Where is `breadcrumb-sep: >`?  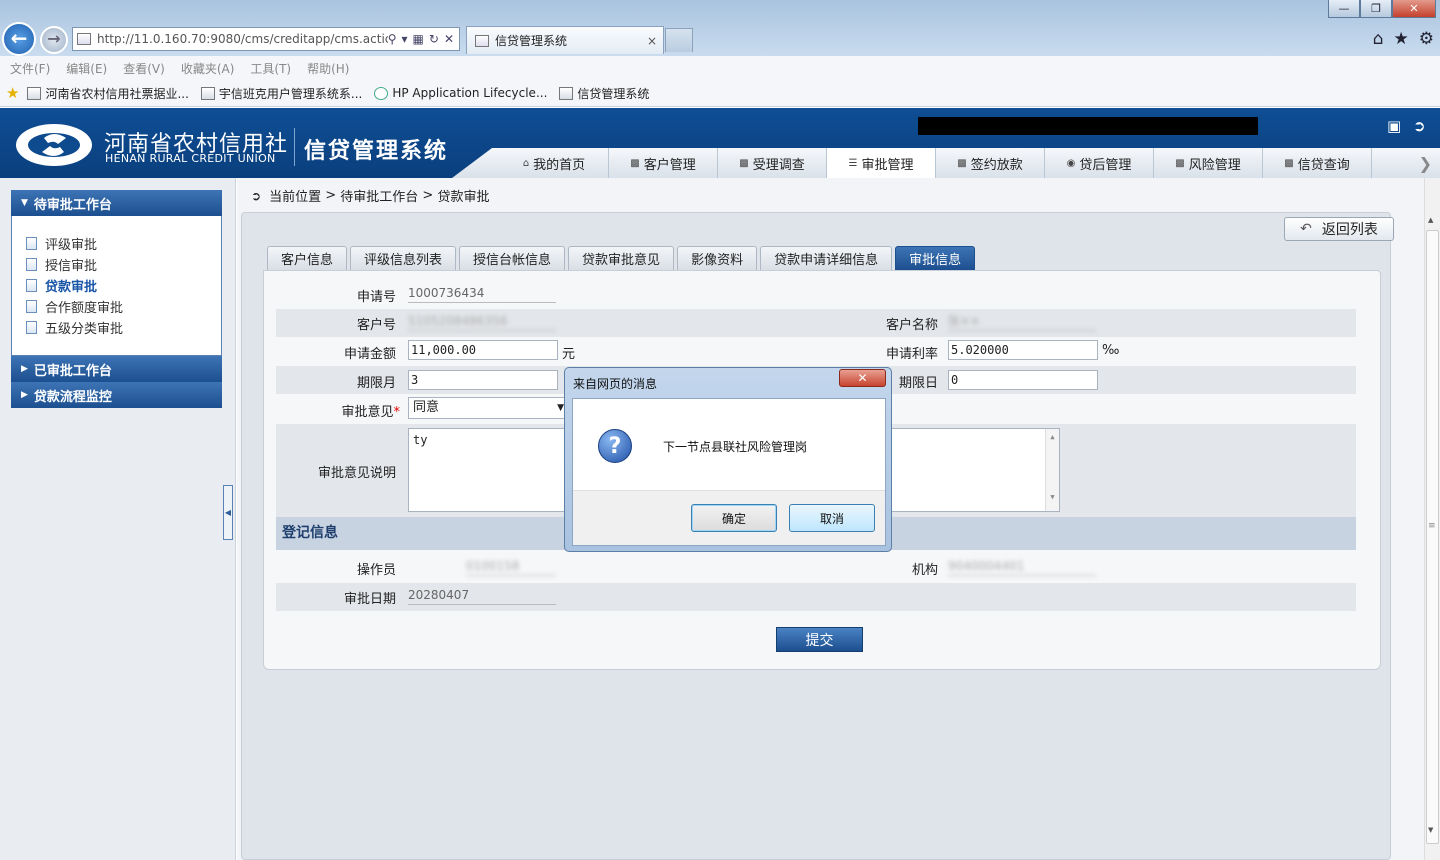 breadcrumb-sep: > is located at coordinates (331, 195).